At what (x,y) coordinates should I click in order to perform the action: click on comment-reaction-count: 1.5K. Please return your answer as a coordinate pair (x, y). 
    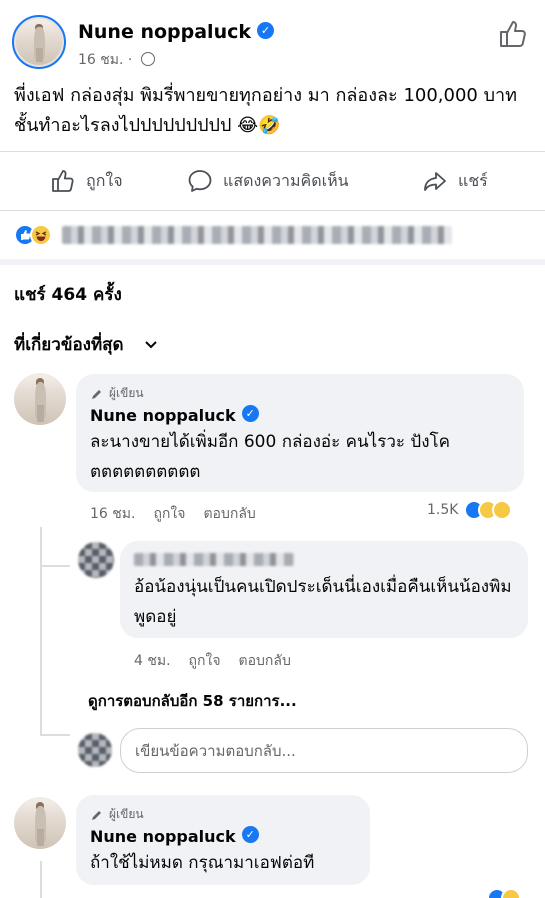
    Looking at the image, I should click on (443, 510).